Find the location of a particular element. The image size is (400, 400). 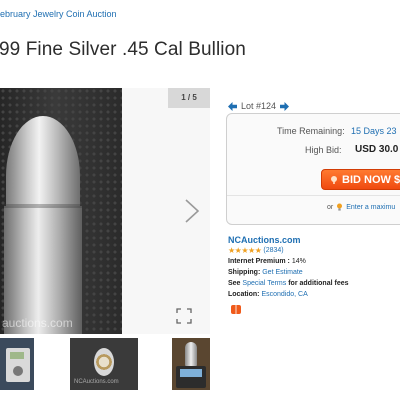

get-estimate-link: Get Estimate is located at coordinates (282, 272).